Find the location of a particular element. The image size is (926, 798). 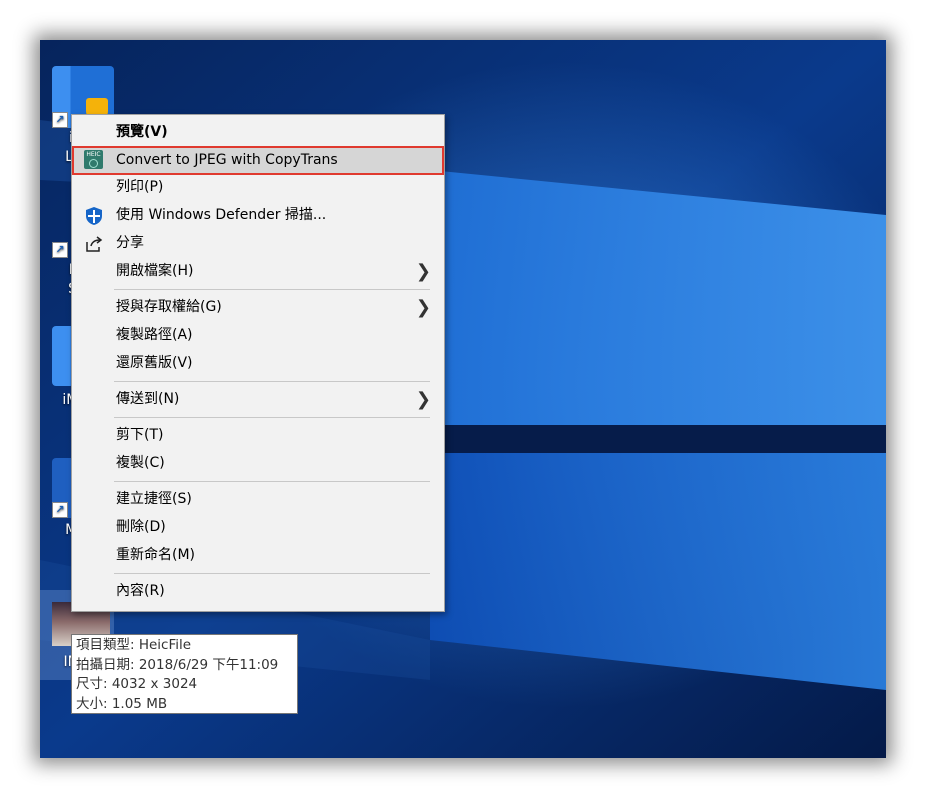

menu-item-convert-to-jpeg: HEIC Convert to JPEG with CopyTrans is located at coordinates (258, 160).